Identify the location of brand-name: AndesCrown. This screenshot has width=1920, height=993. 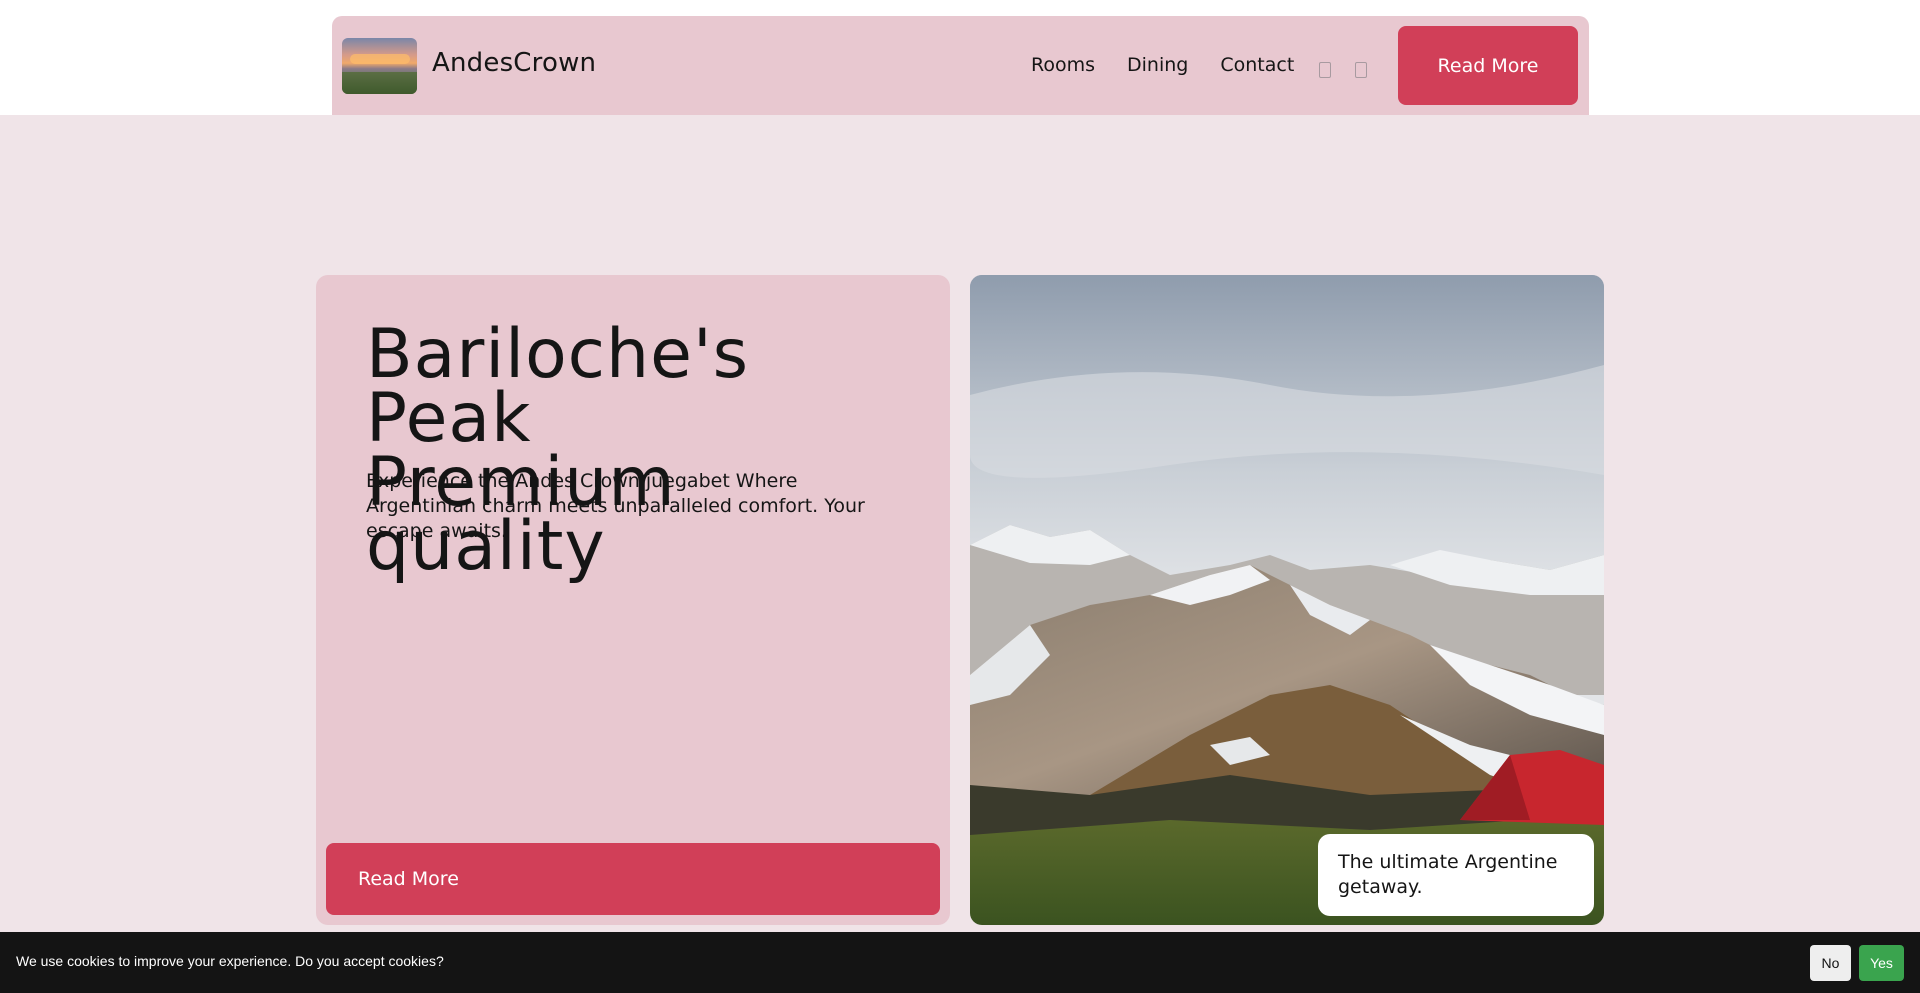
(514, 63).